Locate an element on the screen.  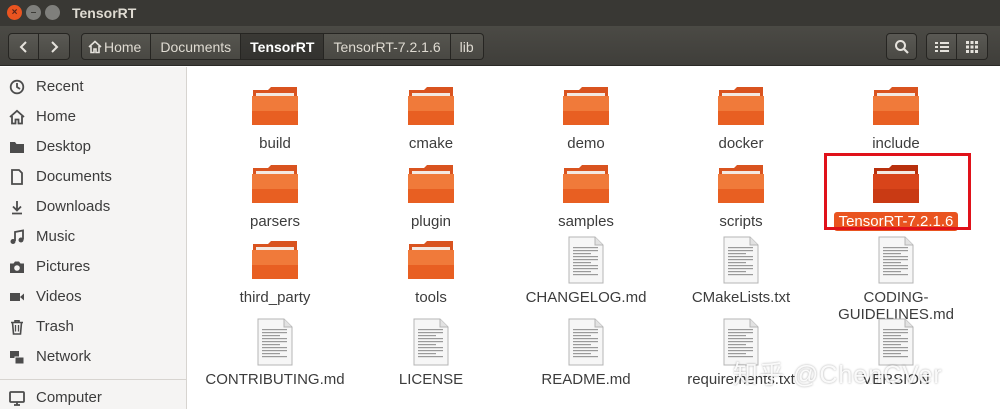
highlight-box is located at coordinates (897, 191).